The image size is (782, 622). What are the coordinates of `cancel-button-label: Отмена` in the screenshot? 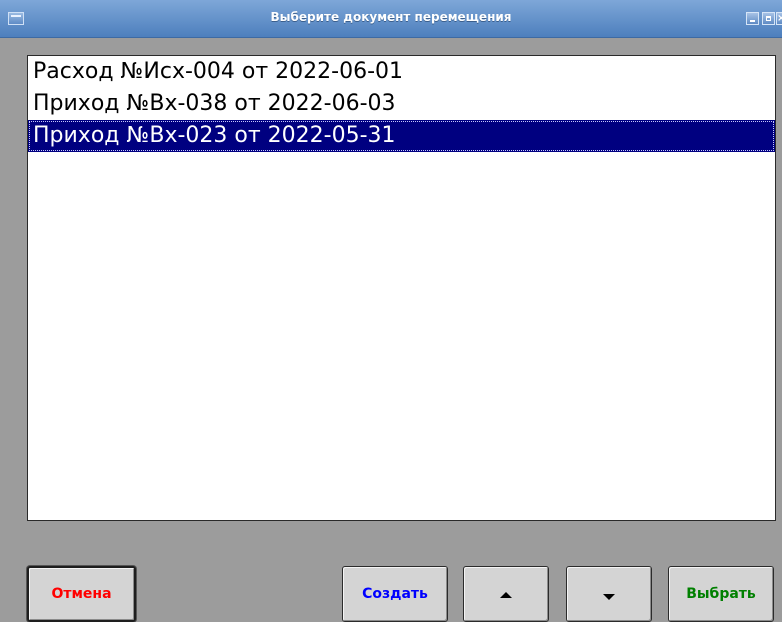 It's located at (81, 594).